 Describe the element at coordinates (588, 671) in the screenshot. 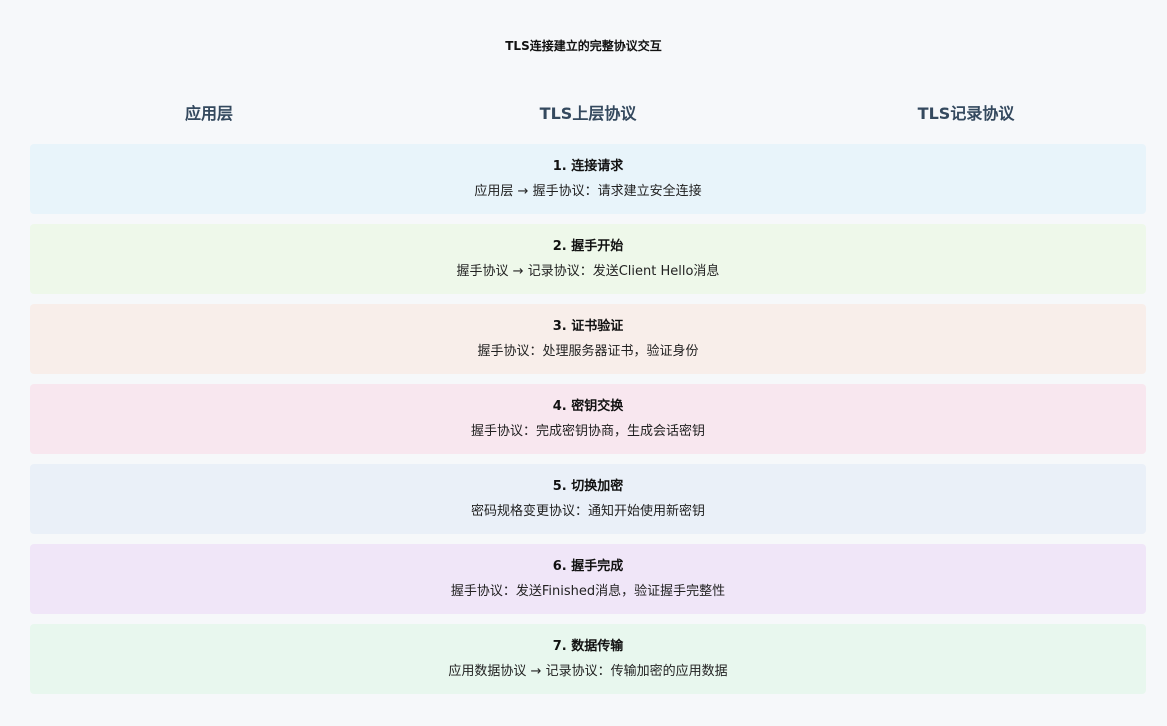

I see `step-description: 应用数据协议 → 记录协议：传输加密的应用数据` at that location.